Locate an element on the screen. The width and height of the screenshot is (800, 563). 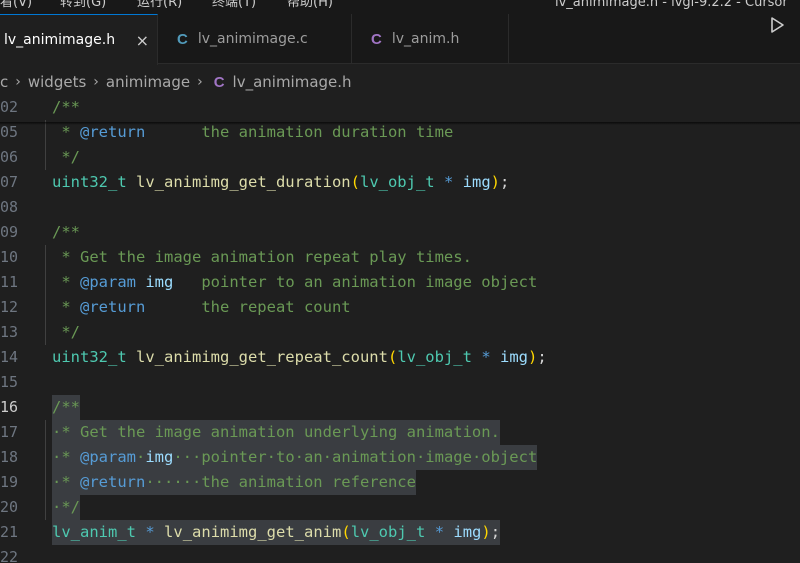
tab-label: lv_animimage.h is located at coordinates (60, 40).